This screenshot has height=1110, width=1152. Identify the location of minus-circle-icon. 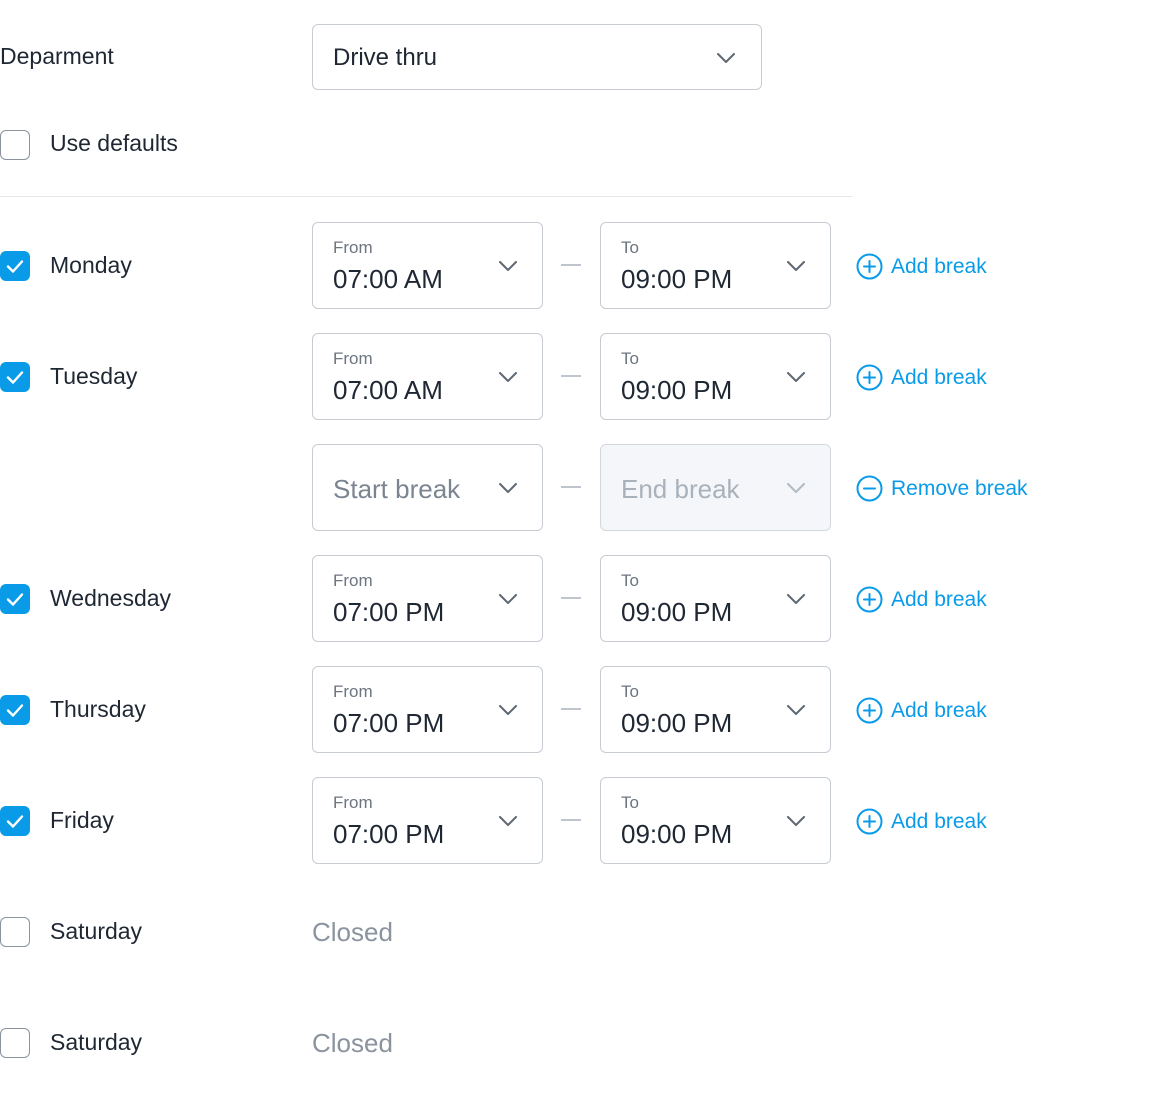
(869, 488).